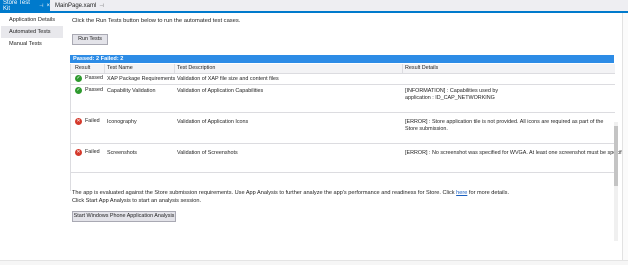 The height and width of the screenshot is (265, 628). I want to click on results-scrollbar, so click(616, 181).